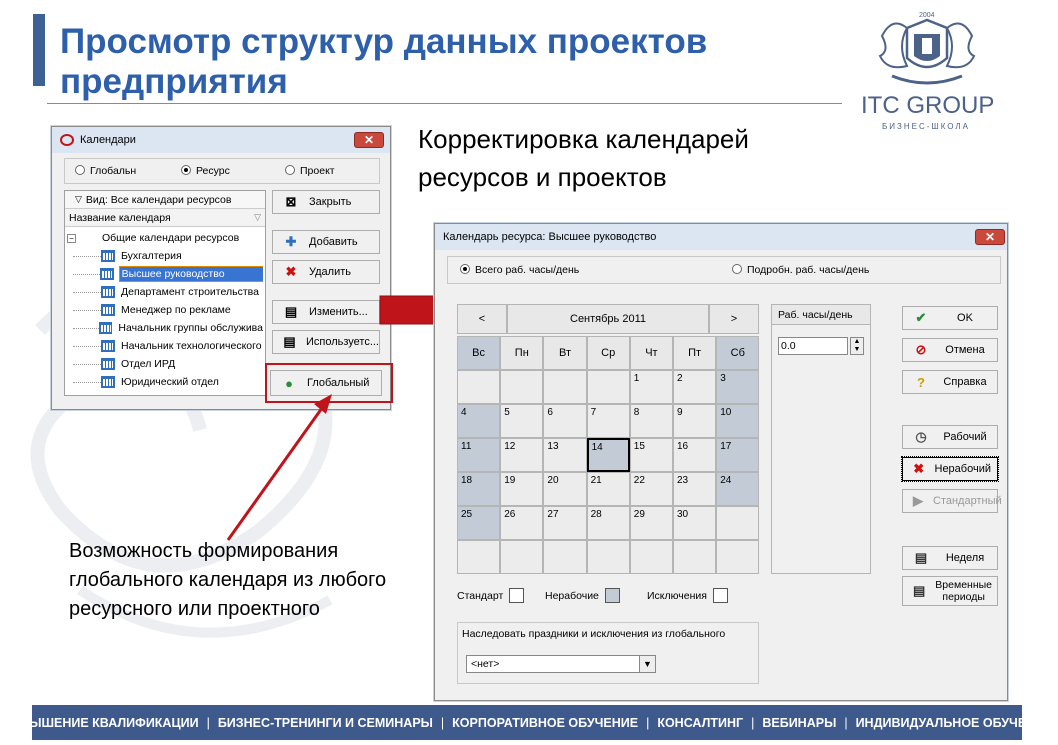 Image resolution: width=1058 pixels, height=745 pixels. What do you see at coordinates (695, 523) in the screenshot?
I see `calendar-day-cell: 30` at bounding box center [695, 523].